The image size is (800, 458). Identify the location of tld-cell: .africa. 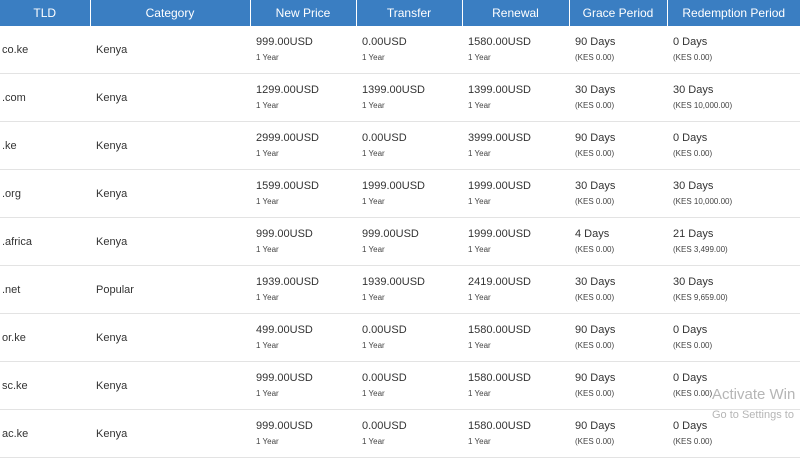
(45, 241).